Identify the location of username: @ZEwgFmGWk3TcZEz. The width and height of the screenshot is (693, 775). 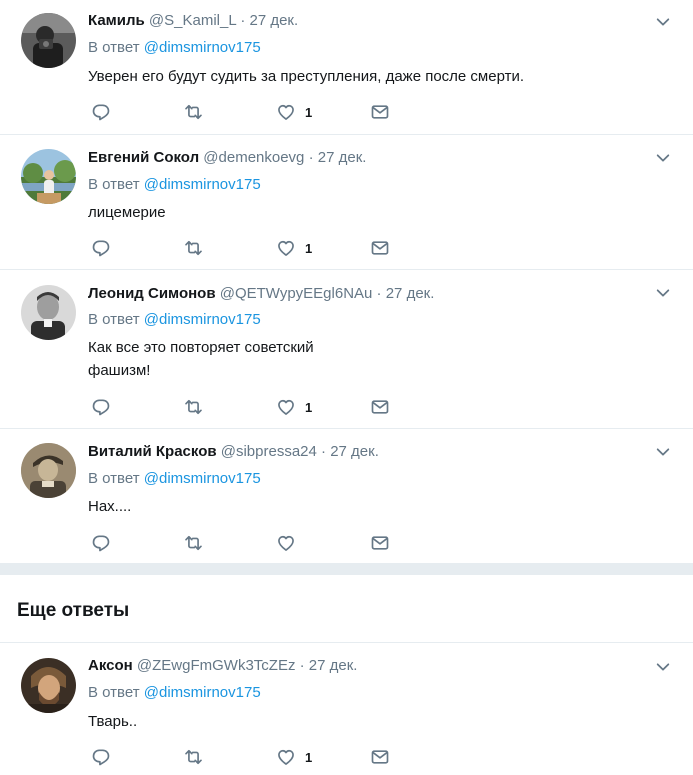
(216, 665).